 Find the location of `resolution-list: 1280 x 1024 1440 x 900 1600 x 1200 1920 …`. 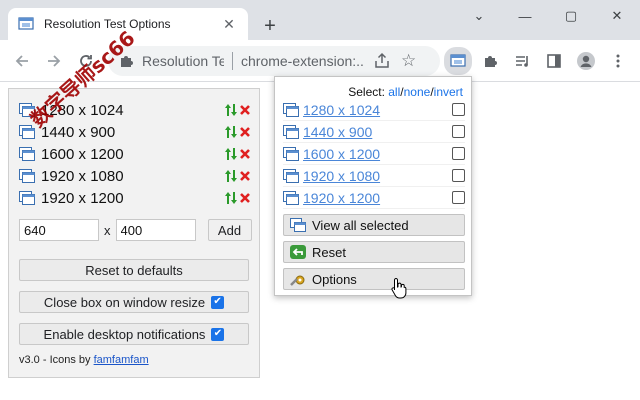

resolution-list: 1280 x 1024 1440 x 900 1600 x 1200 1920 … is located at coordinates (135, 154).